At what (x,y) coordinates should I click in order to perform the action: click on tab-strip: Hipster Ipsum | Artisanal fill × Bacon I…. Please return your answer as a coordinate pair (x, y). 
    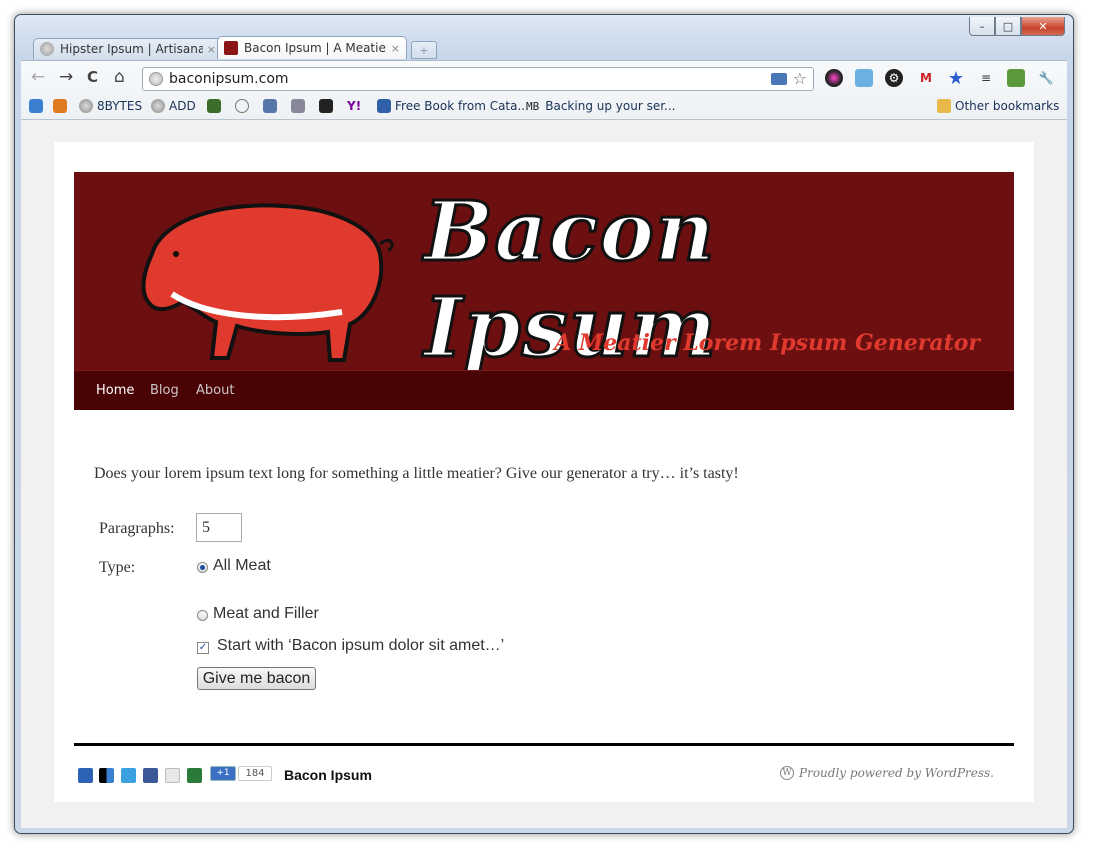
    Looking at the image, I should click on (235, 47).